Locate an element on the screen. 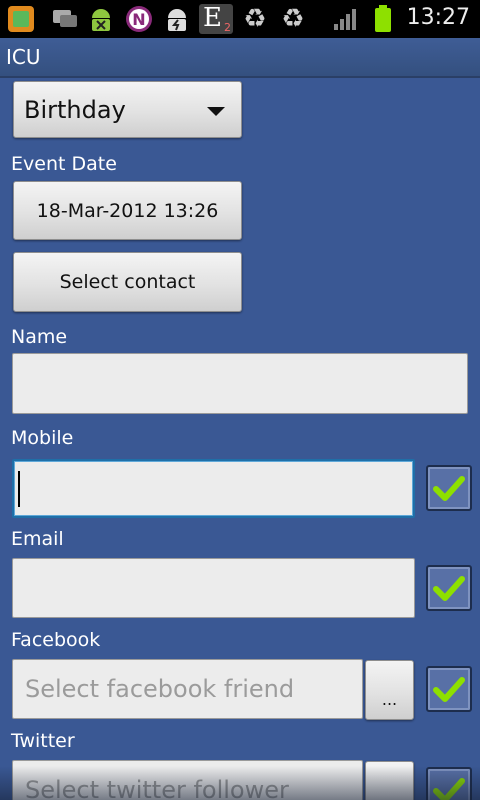  select-contact-label: Select contact is located at coordinates (127, 282).